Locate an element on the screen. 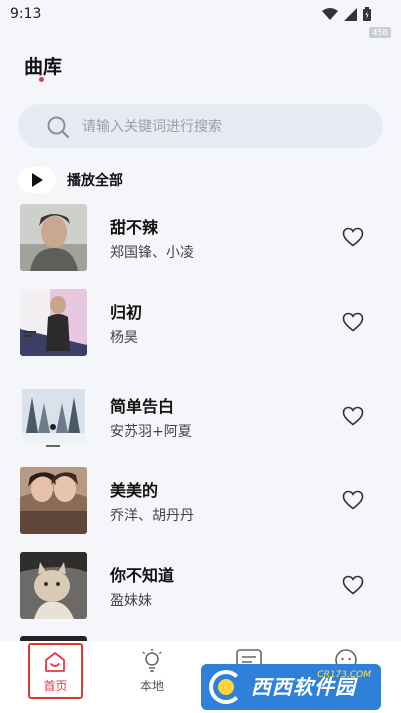 This screenshot has height=713, width=401. watermark-logo: 西西软件园 CR173.COM is located at coordinates (291, 687).